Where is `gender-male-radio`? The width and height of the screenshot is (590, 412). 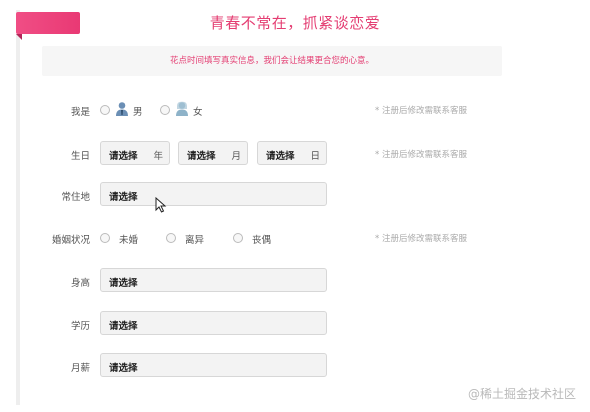 gender-male-radio is located at coordinates (105, 110).